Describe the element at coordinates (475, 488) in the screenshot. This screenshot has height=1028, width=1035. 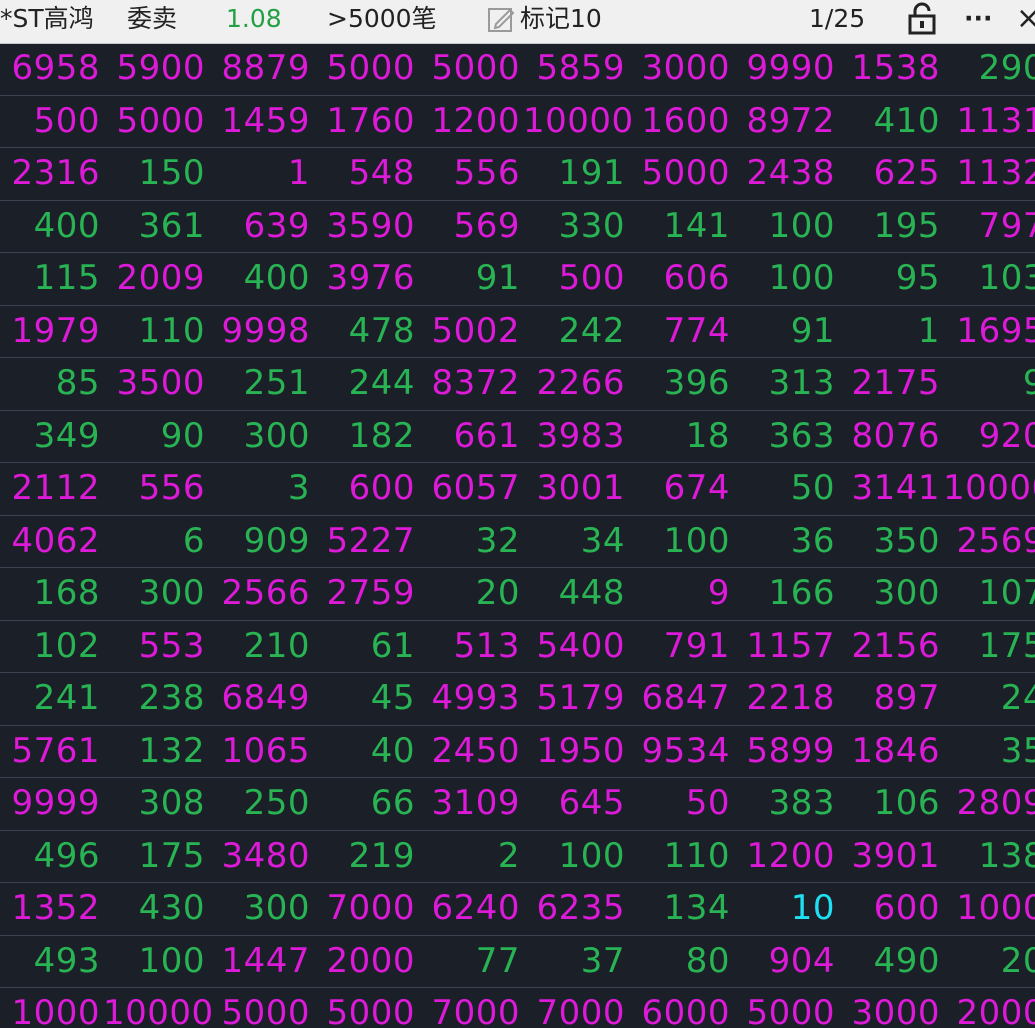
I see `table-cell: 6057` at that location.